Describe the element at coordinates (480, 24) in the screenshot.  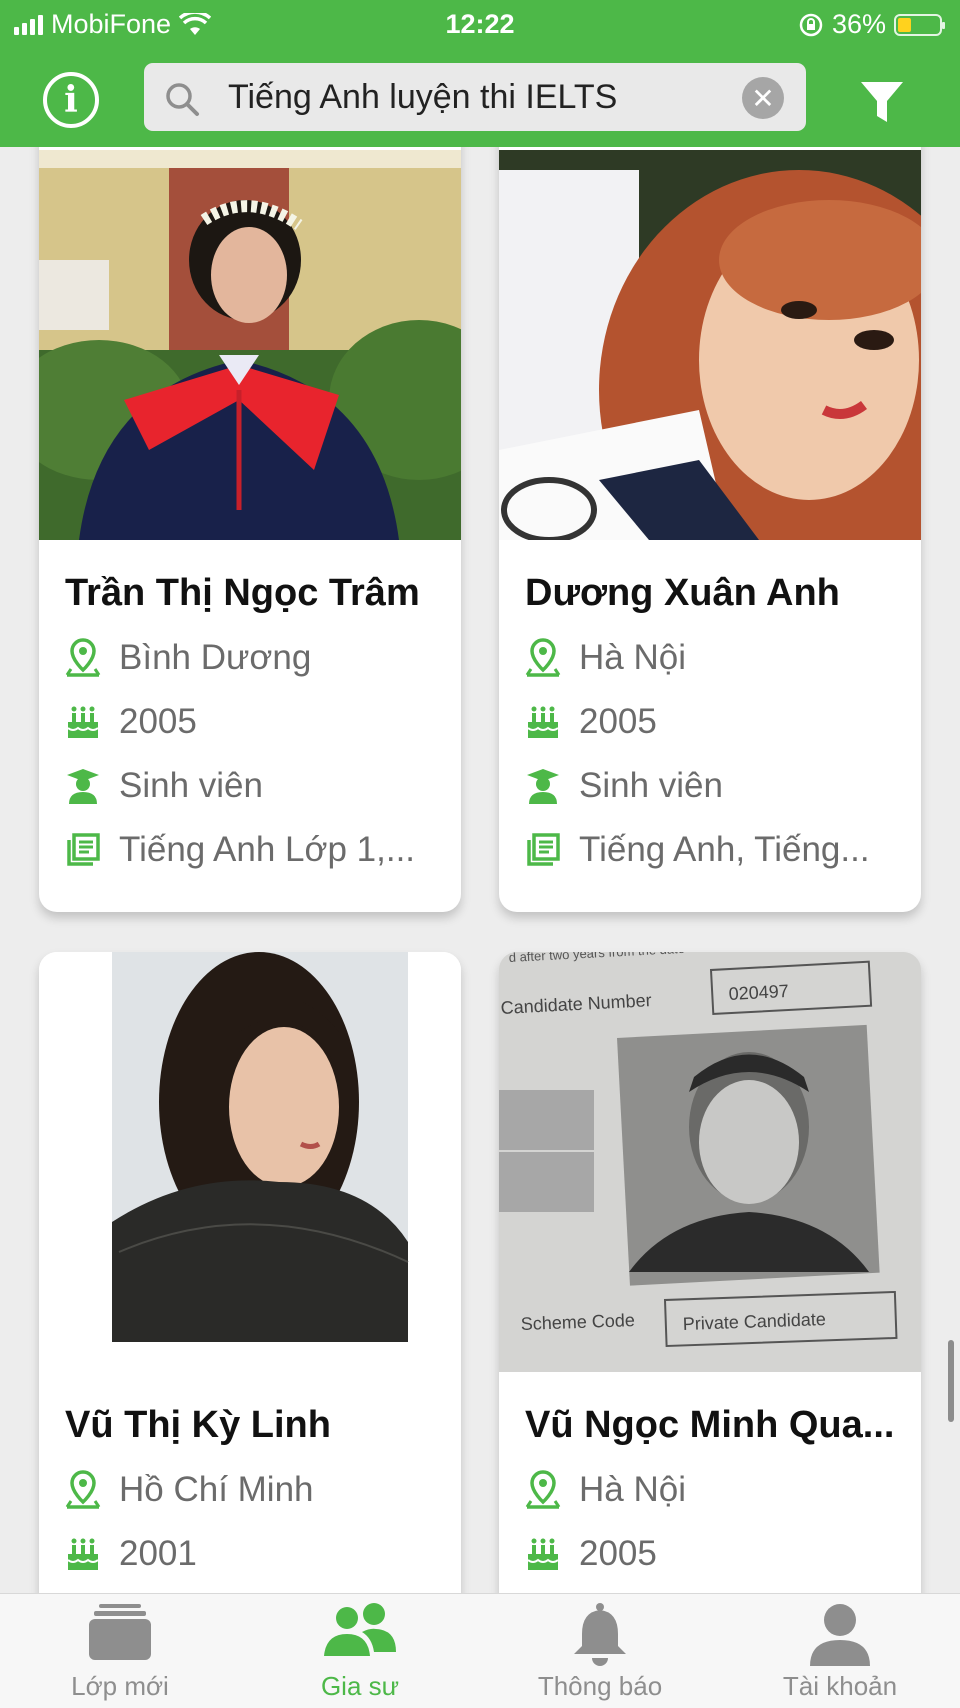
I see `status-bar: MobiFone 12:22 36%` at that location.